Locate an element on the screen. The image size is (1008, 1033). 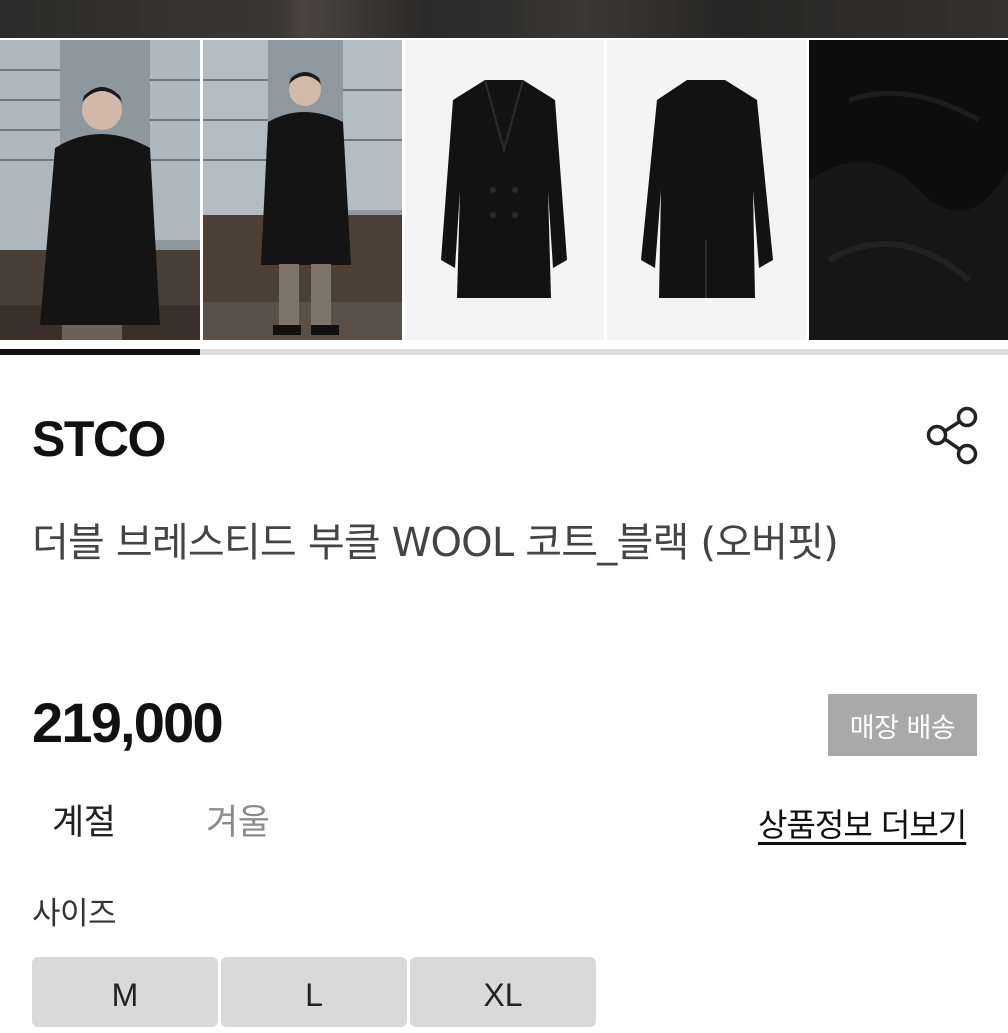
wool-fabric-closeup-photo is located at coordinates (908, 190).